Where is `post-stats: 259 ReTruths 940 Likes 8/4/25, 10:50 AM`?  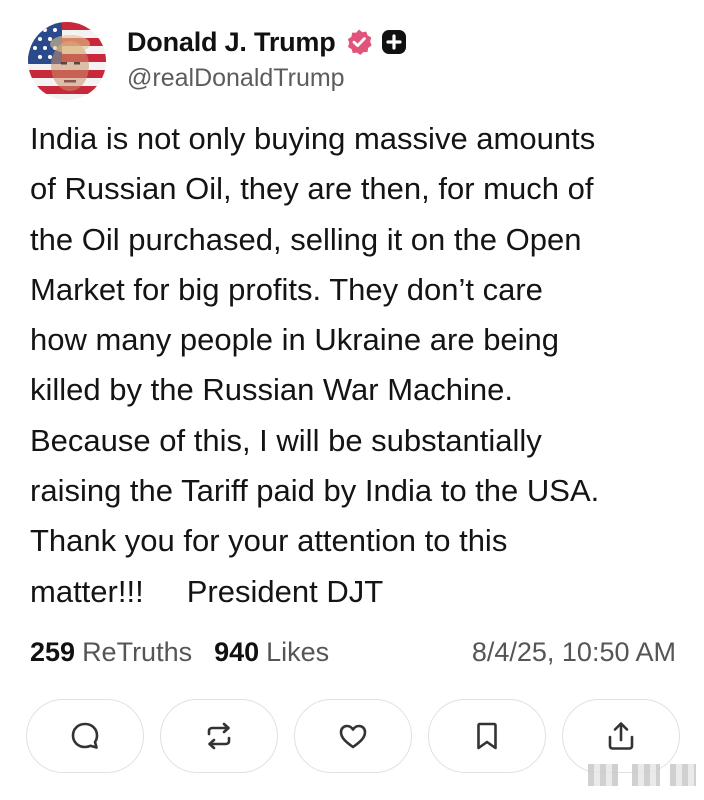 post-stats: 259 ReTruths 940 Likes 8/4/25, 10:50 AM is located at coordinates (353, 652).